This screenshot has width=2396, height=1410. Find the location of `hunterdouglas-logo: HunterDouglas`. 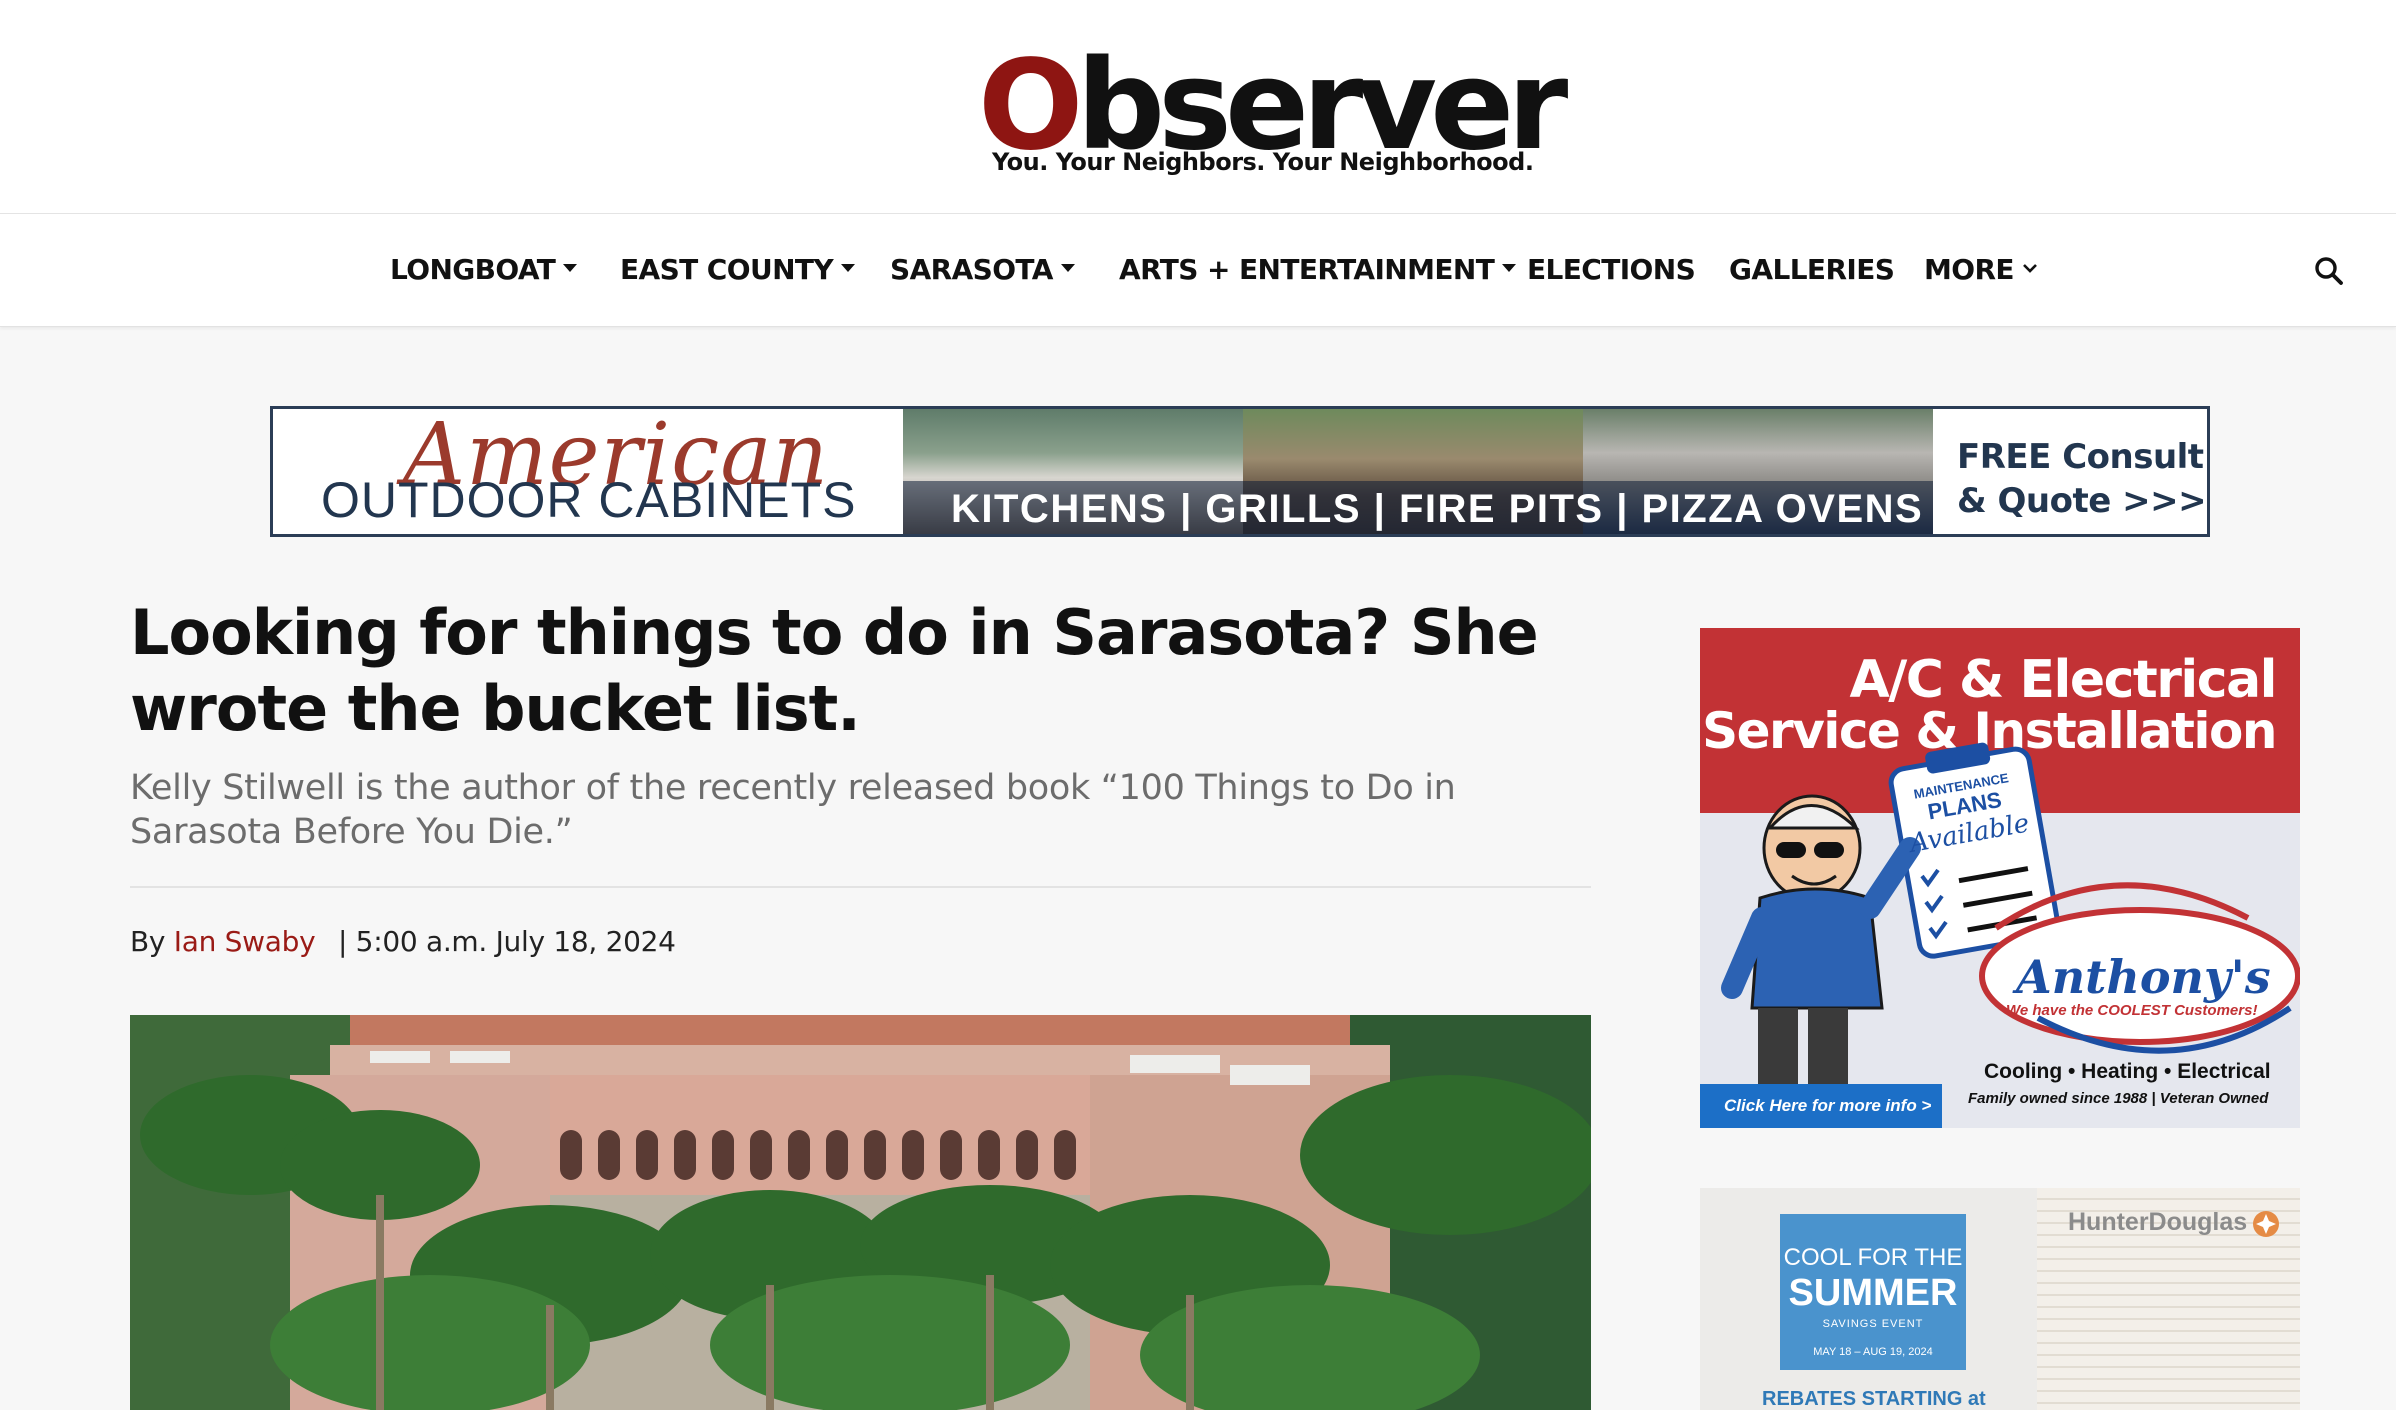

hunterdouglas-logo: HunterDouglas is located at coordinates (2158, 1222).